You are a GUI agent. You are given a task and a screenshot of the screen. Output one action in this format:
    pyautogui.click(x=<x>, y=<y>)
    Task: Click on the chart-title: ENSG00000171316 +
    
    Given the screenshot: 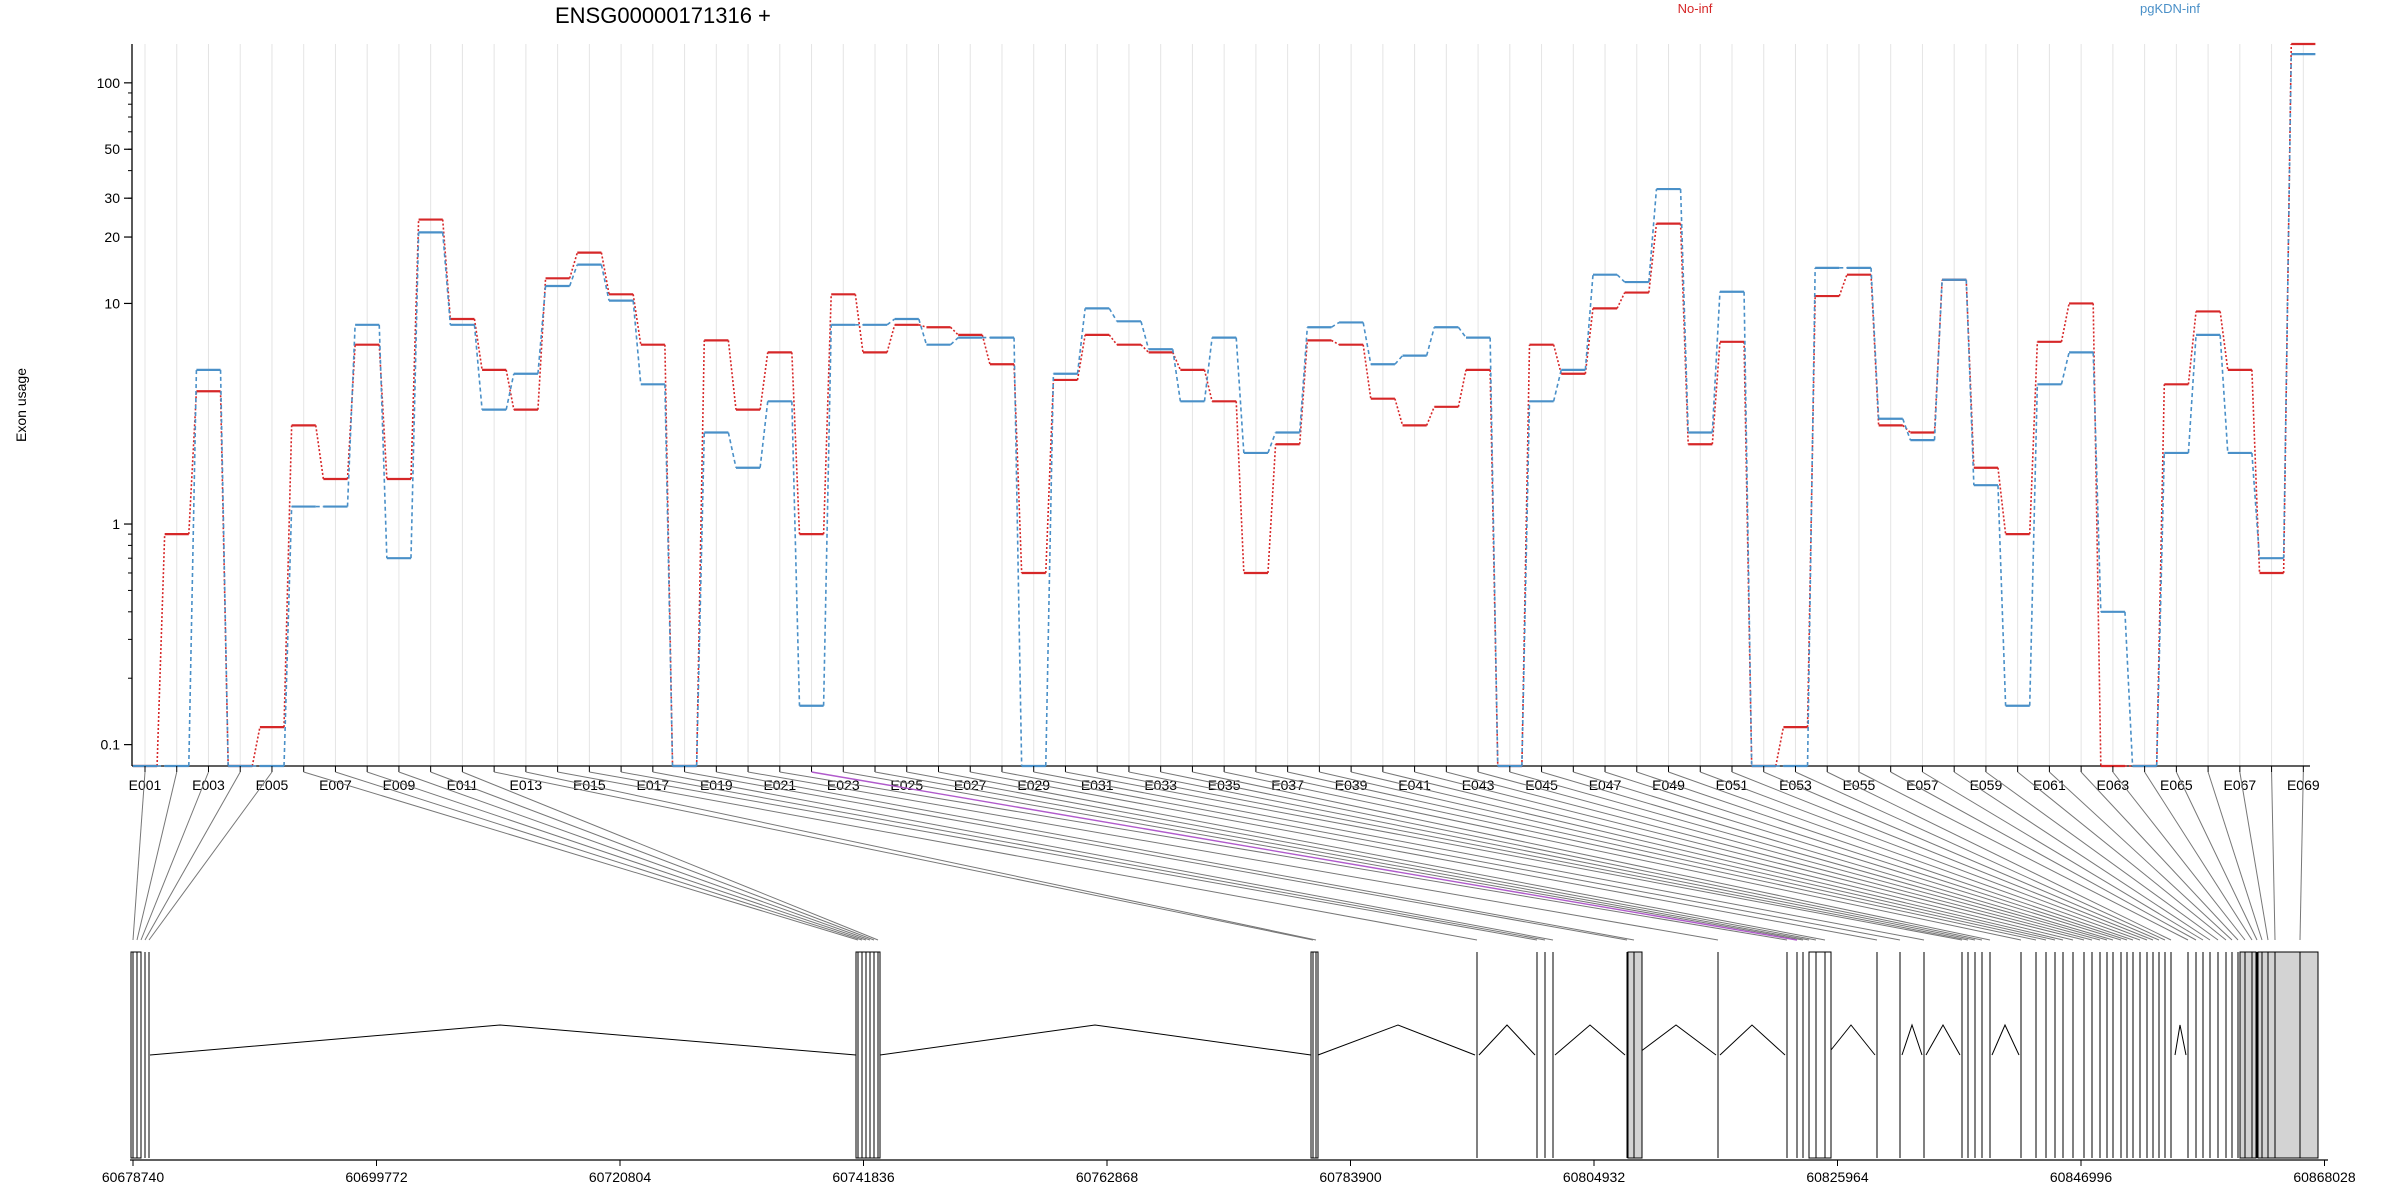 What is the action you would take?
    pyautogui.click(x=663, y=15)
    